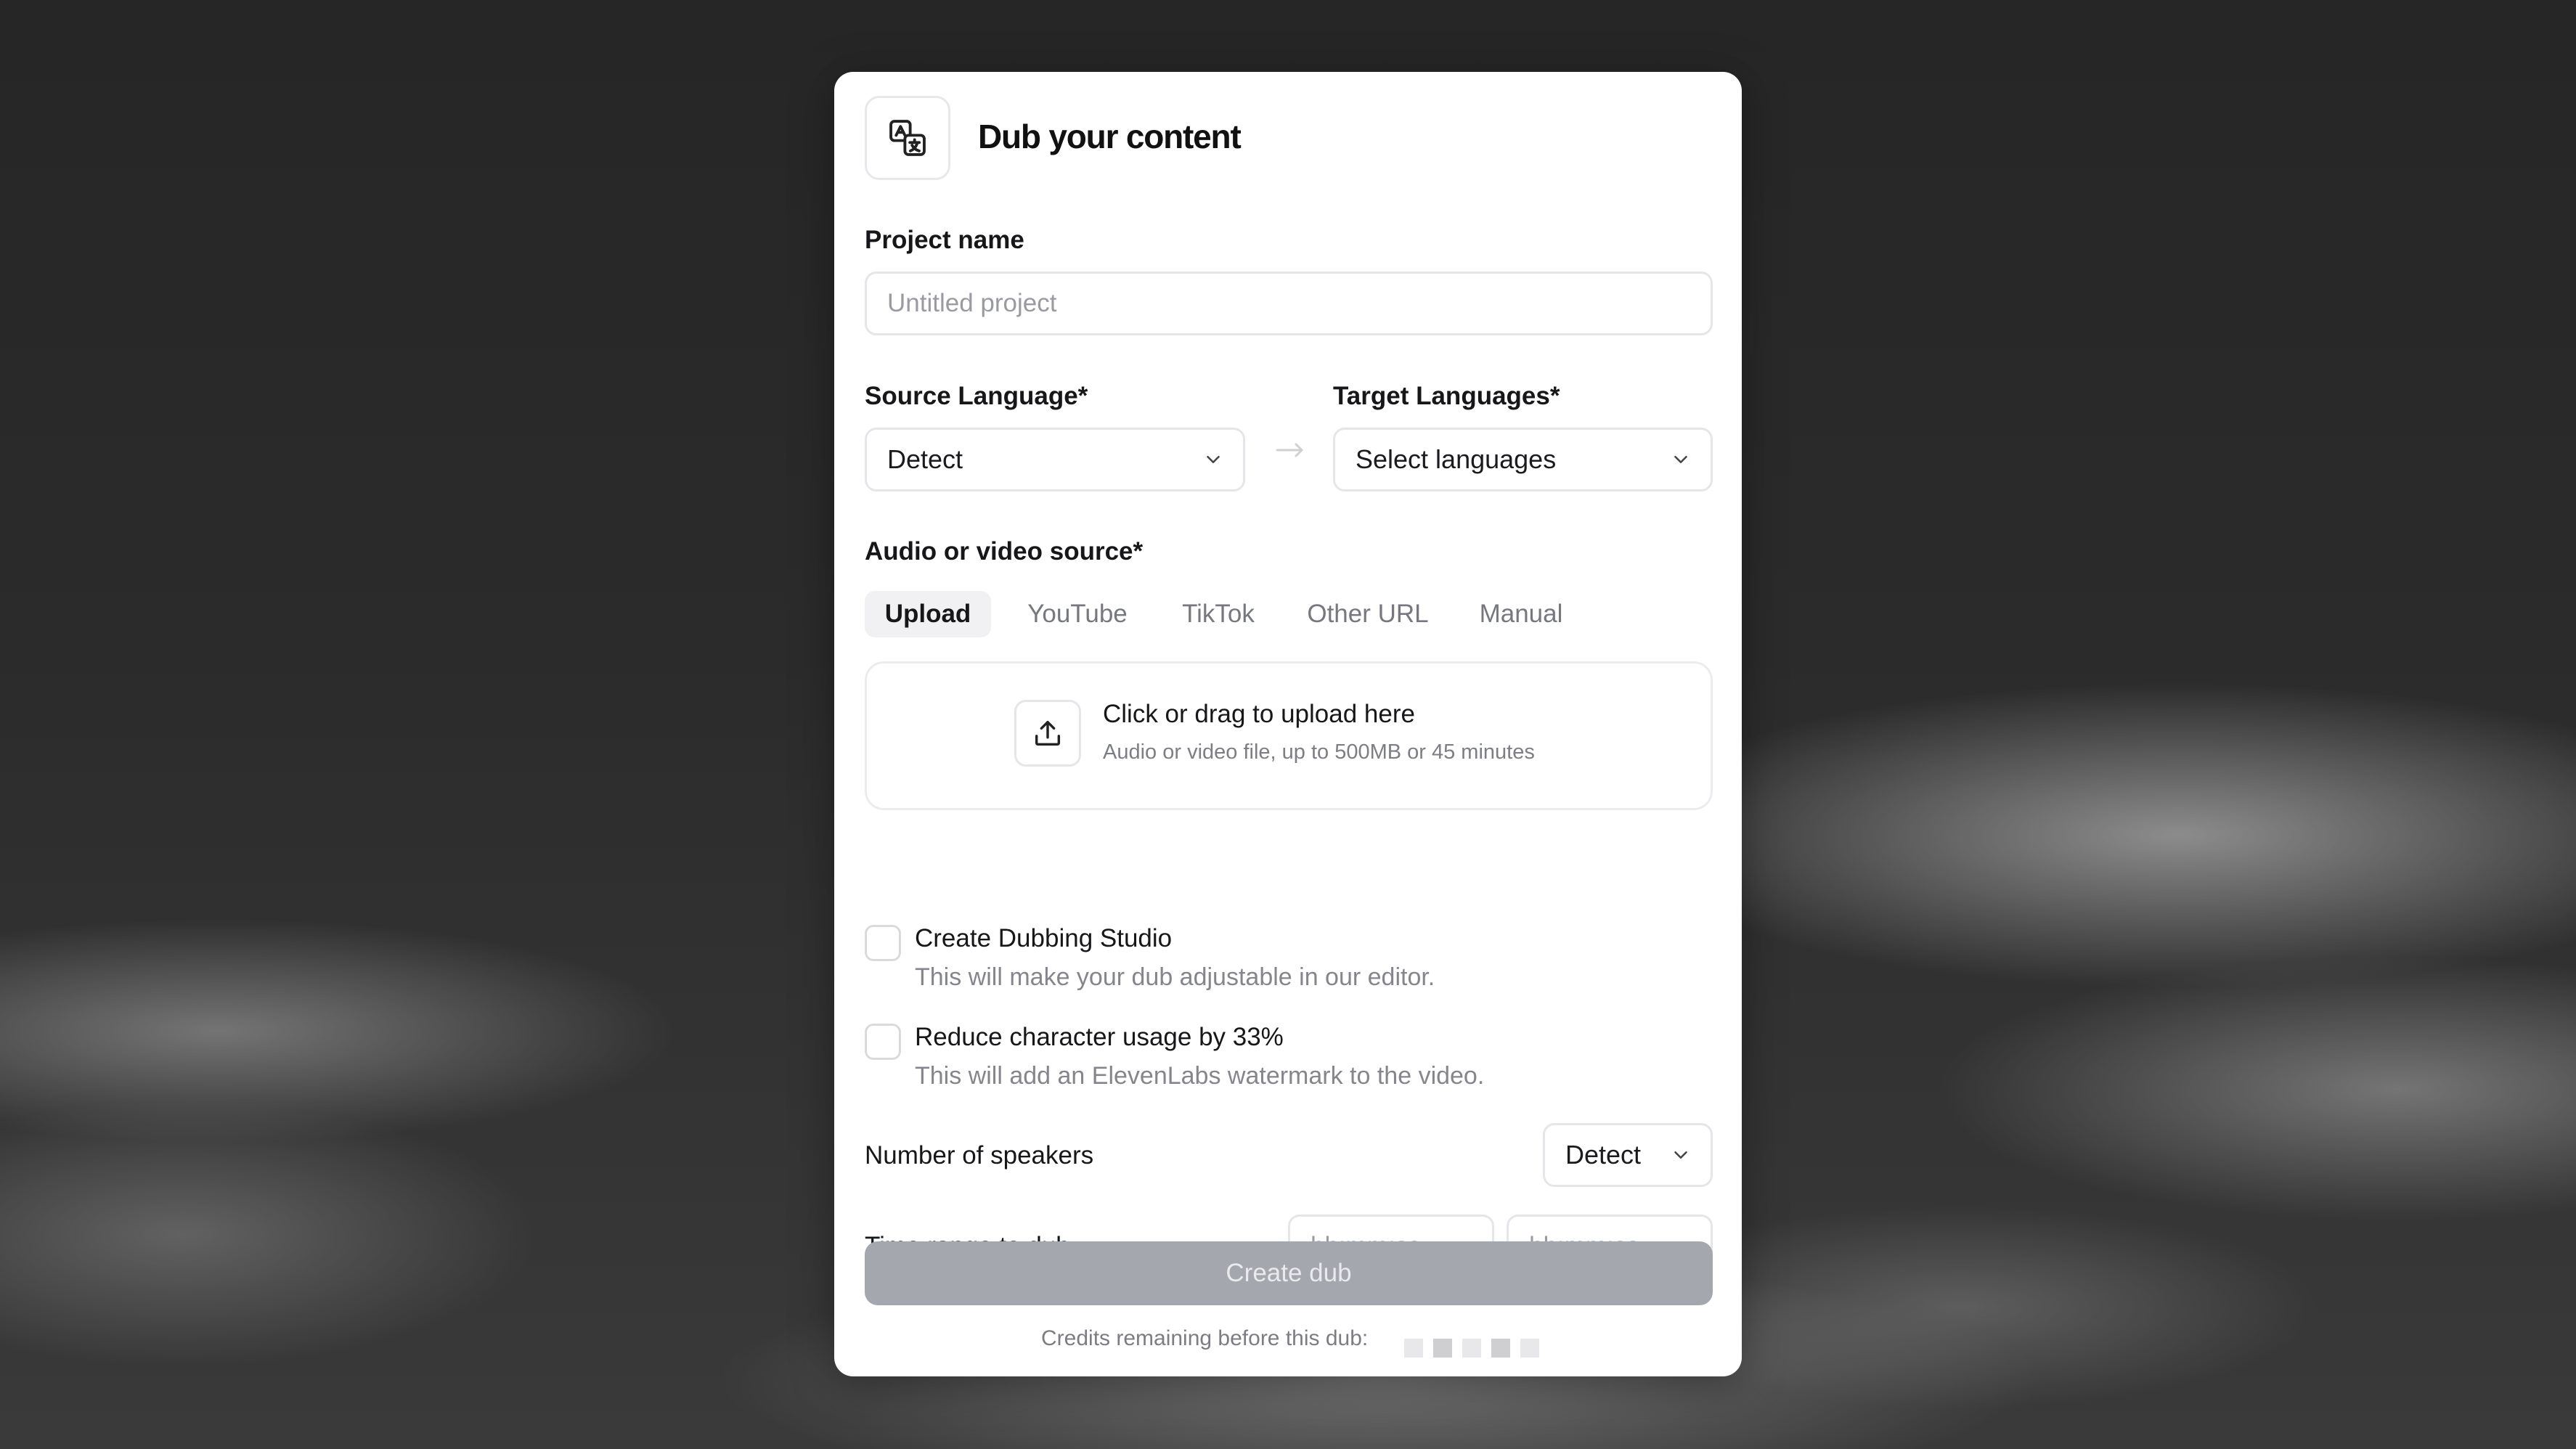  What do you see at coordinates (944, 240) in the screenshot?
I see `project-name-label: Project name` at bounding box center [944, 240].